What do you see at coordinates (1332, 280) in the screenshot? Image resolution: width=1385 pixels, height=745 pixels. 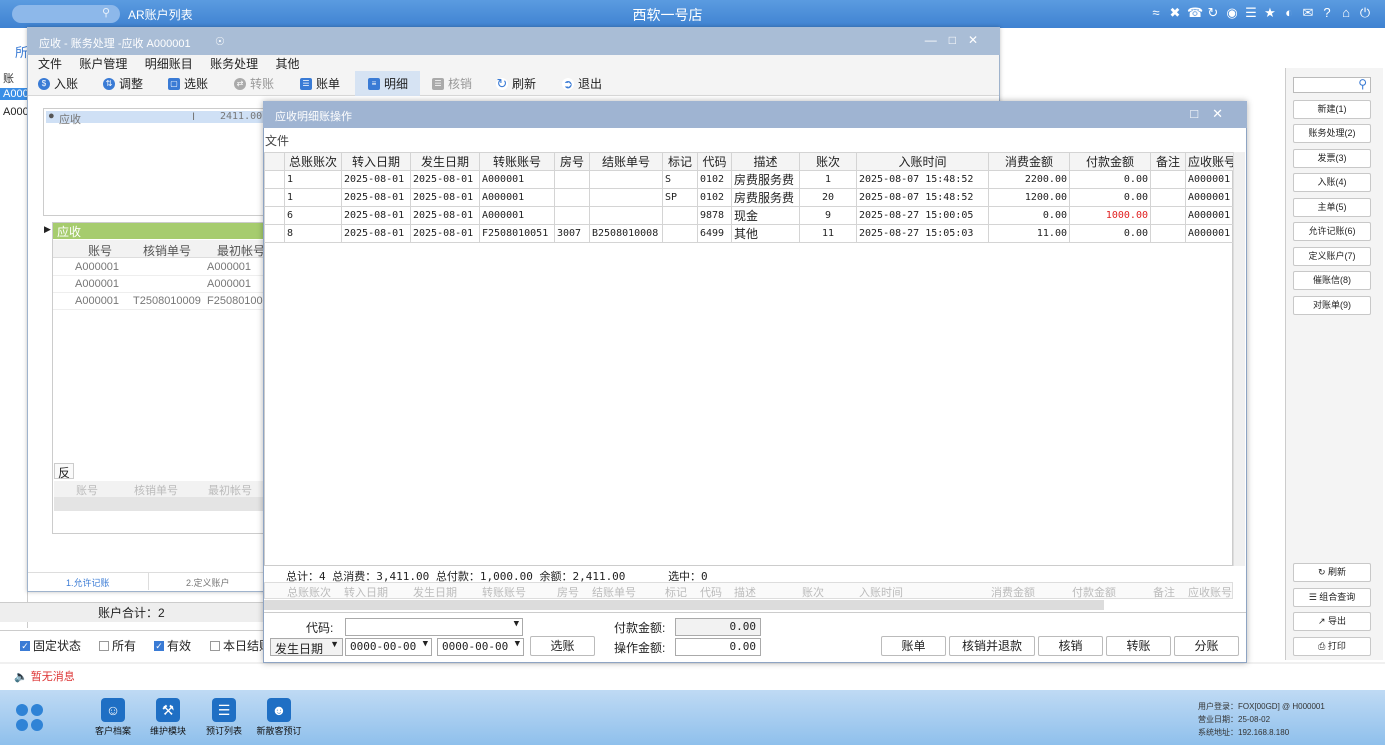 I see `dunning-letter-button: 催账信(8)` at bounding box center [1332, 280].